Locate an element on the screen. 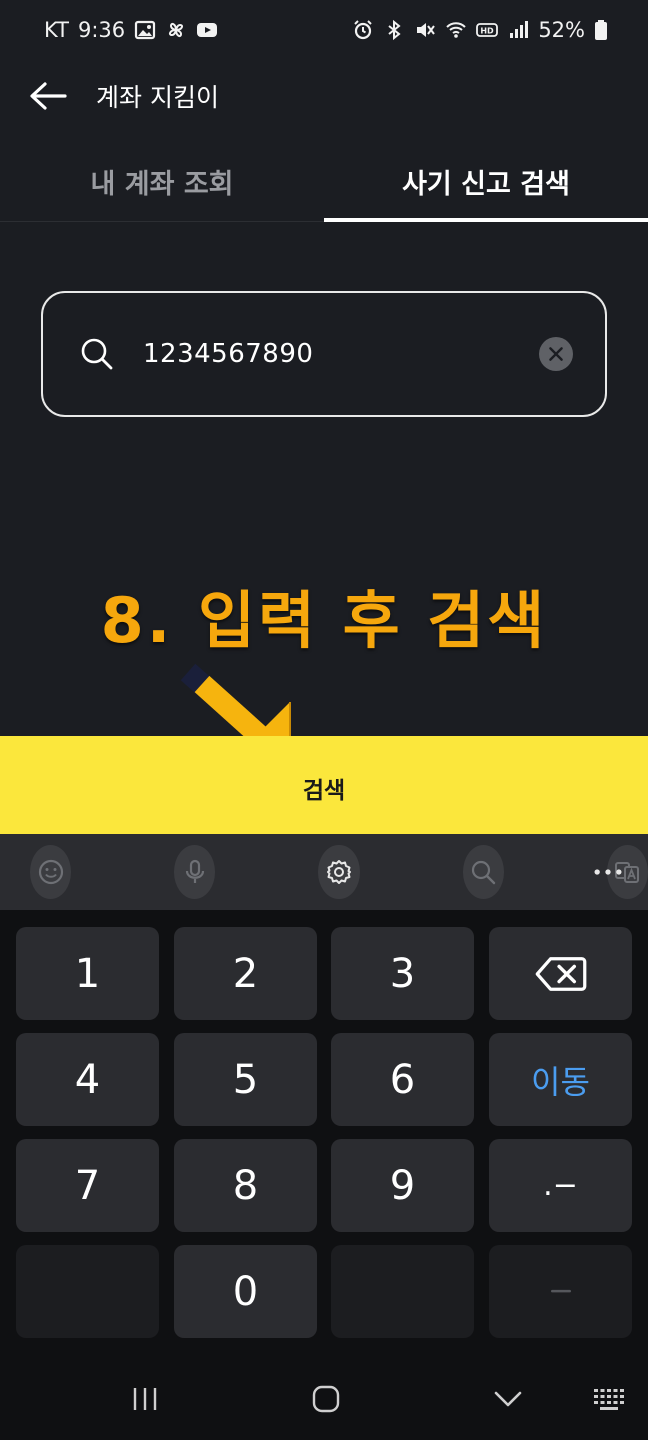  microphone-icon is located at coordinates (194, 871).